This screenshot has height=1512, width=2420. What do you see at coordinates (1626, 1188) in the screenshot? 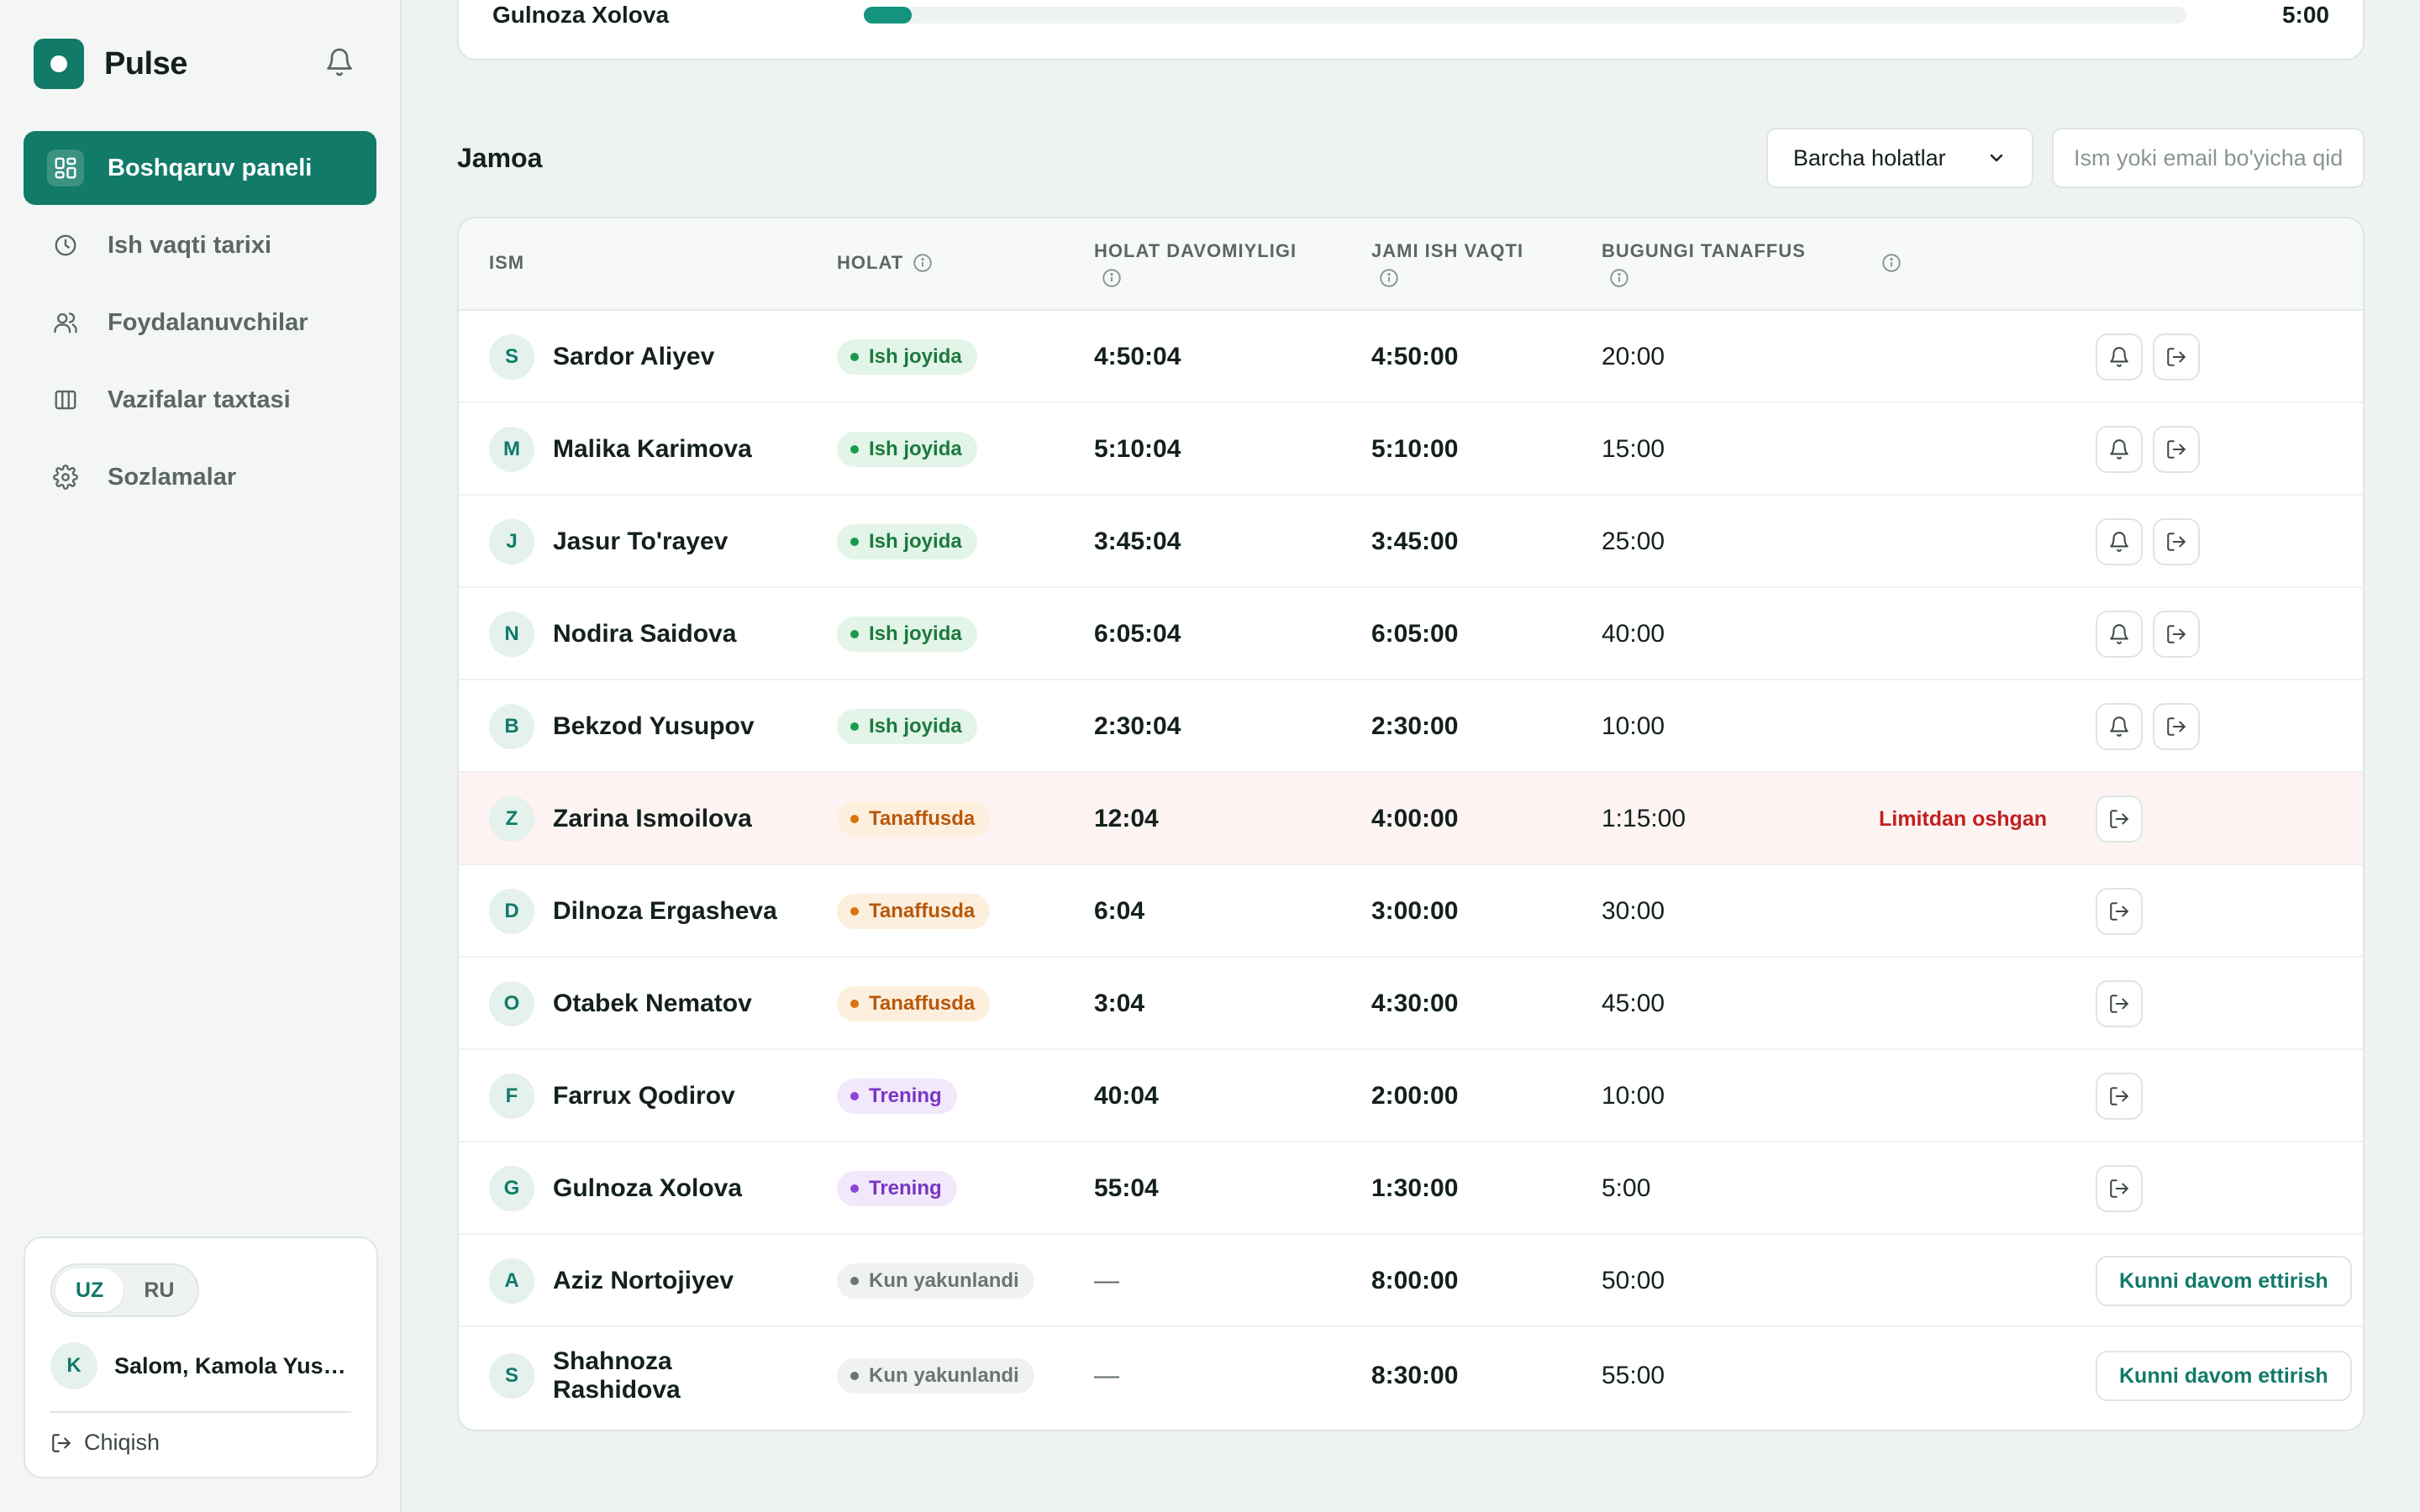
I see `break-today: 5:00` at bounding box center [1626, 1188].